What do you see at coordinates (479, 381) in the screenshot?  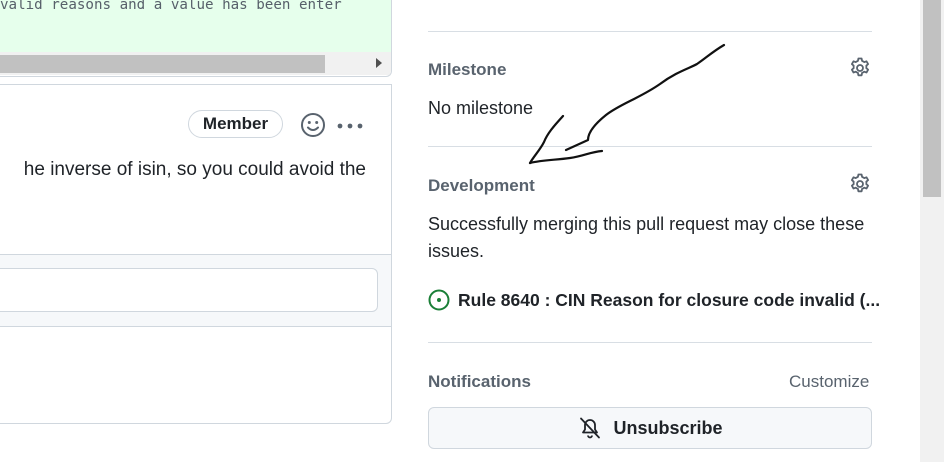 I see `notifications-heading: Notifications` at bounding box center [479, 381].